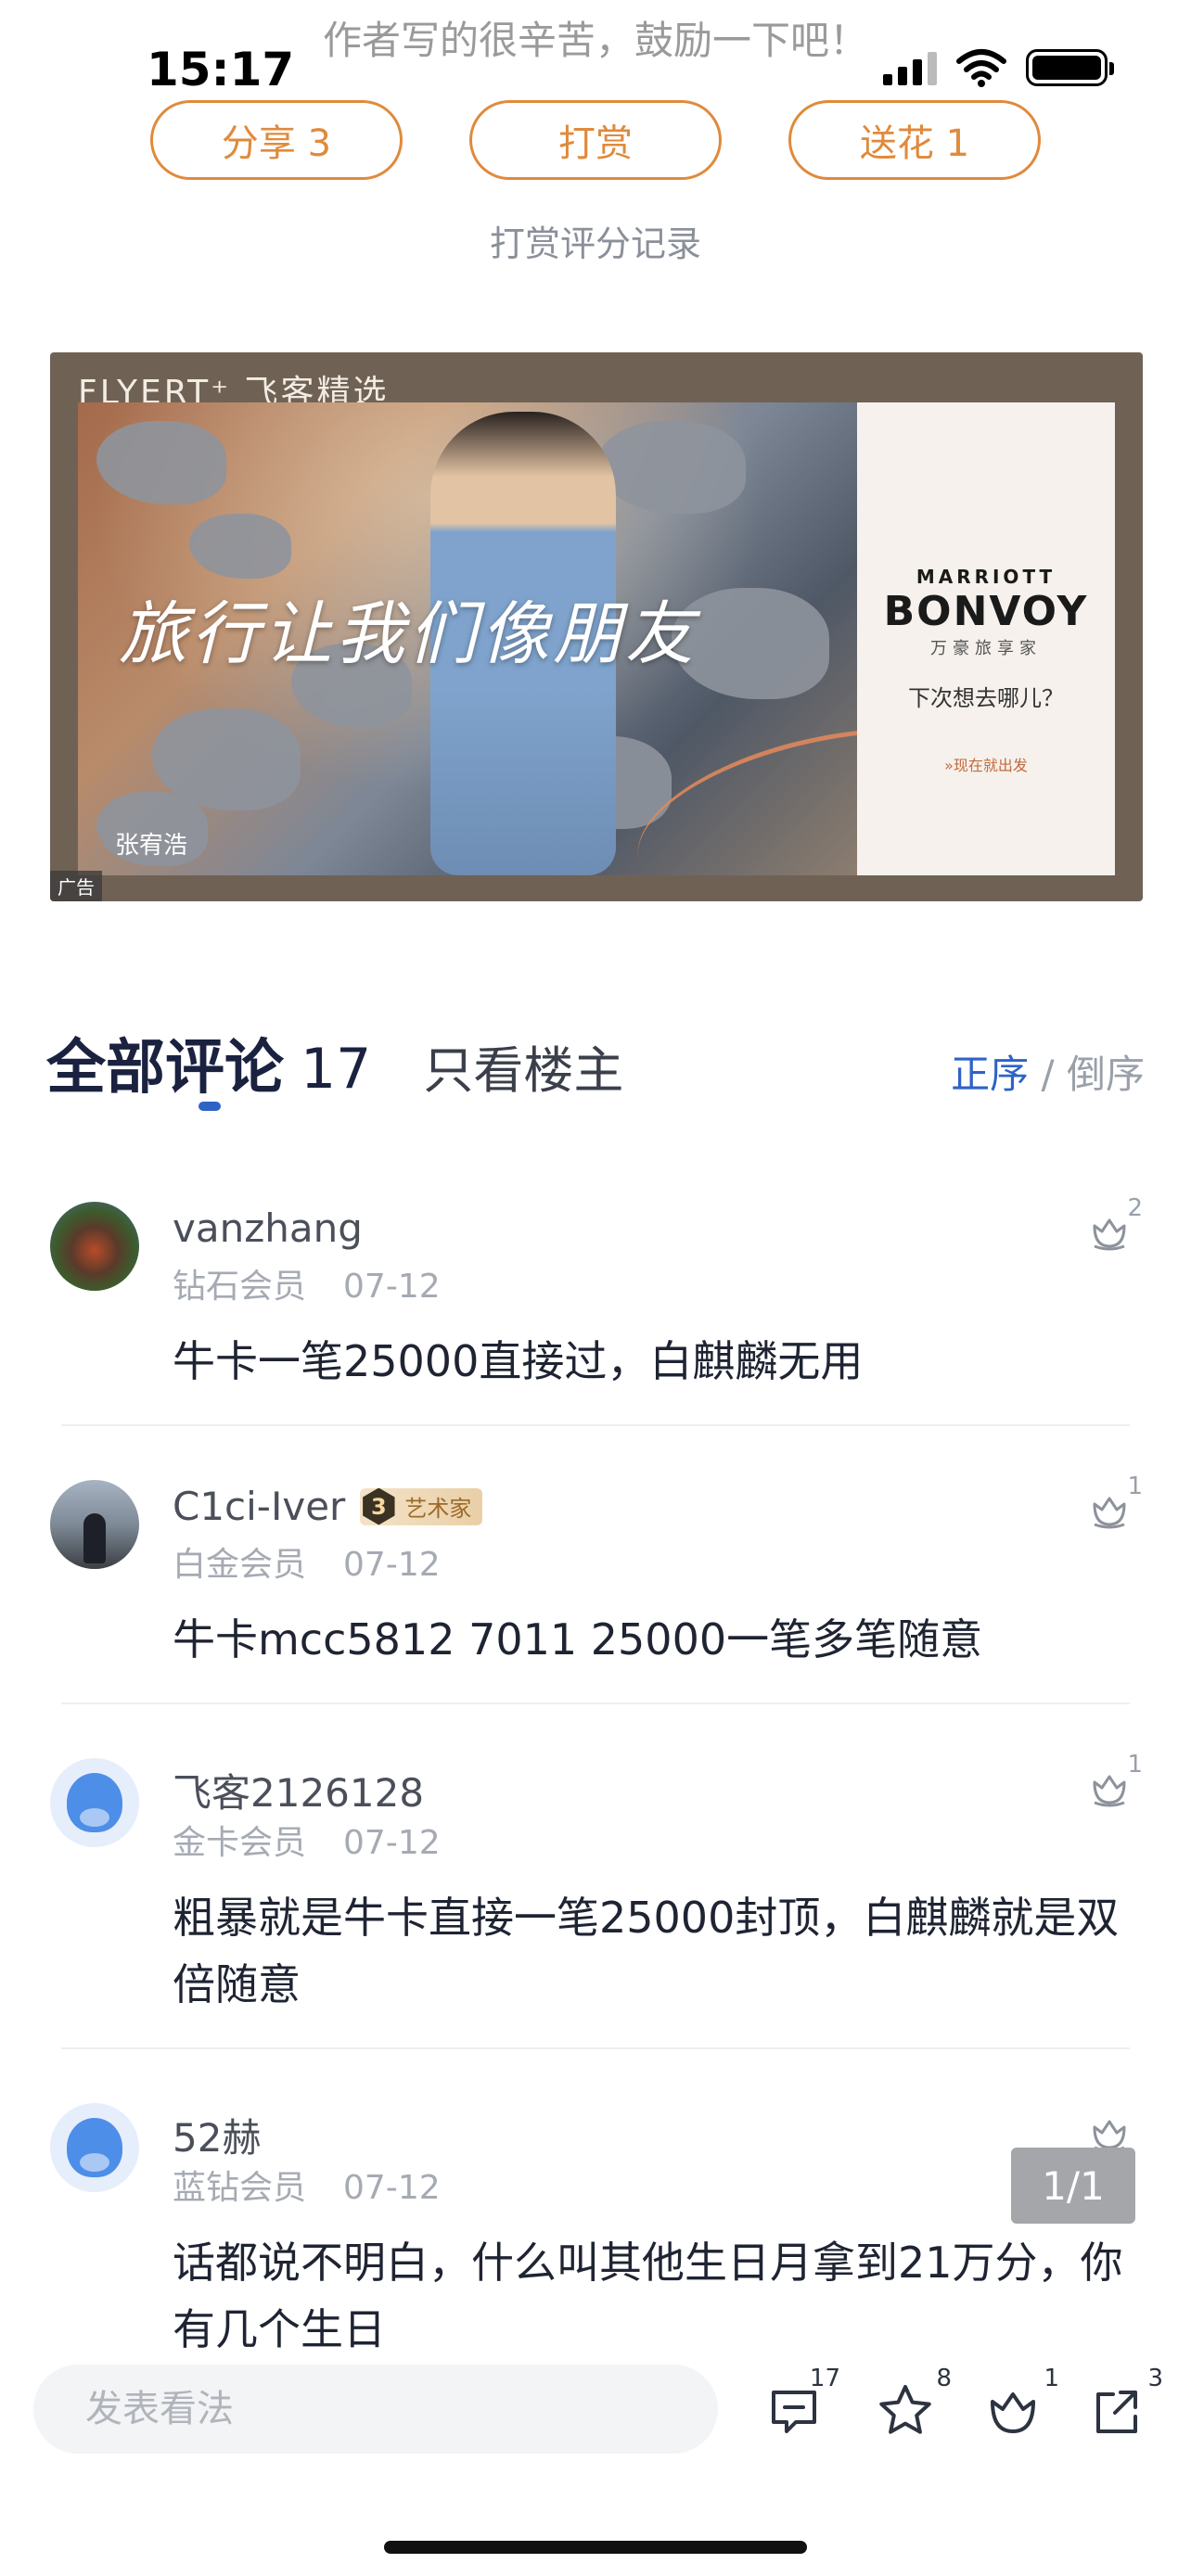 Image resolution: width=1191 pixels, height=2576 pixels. What do you see at coordinates (986, 698) in the screenshot?
I see `ad-question: 下次想去哪儿？` at bounding box center [986, 698].